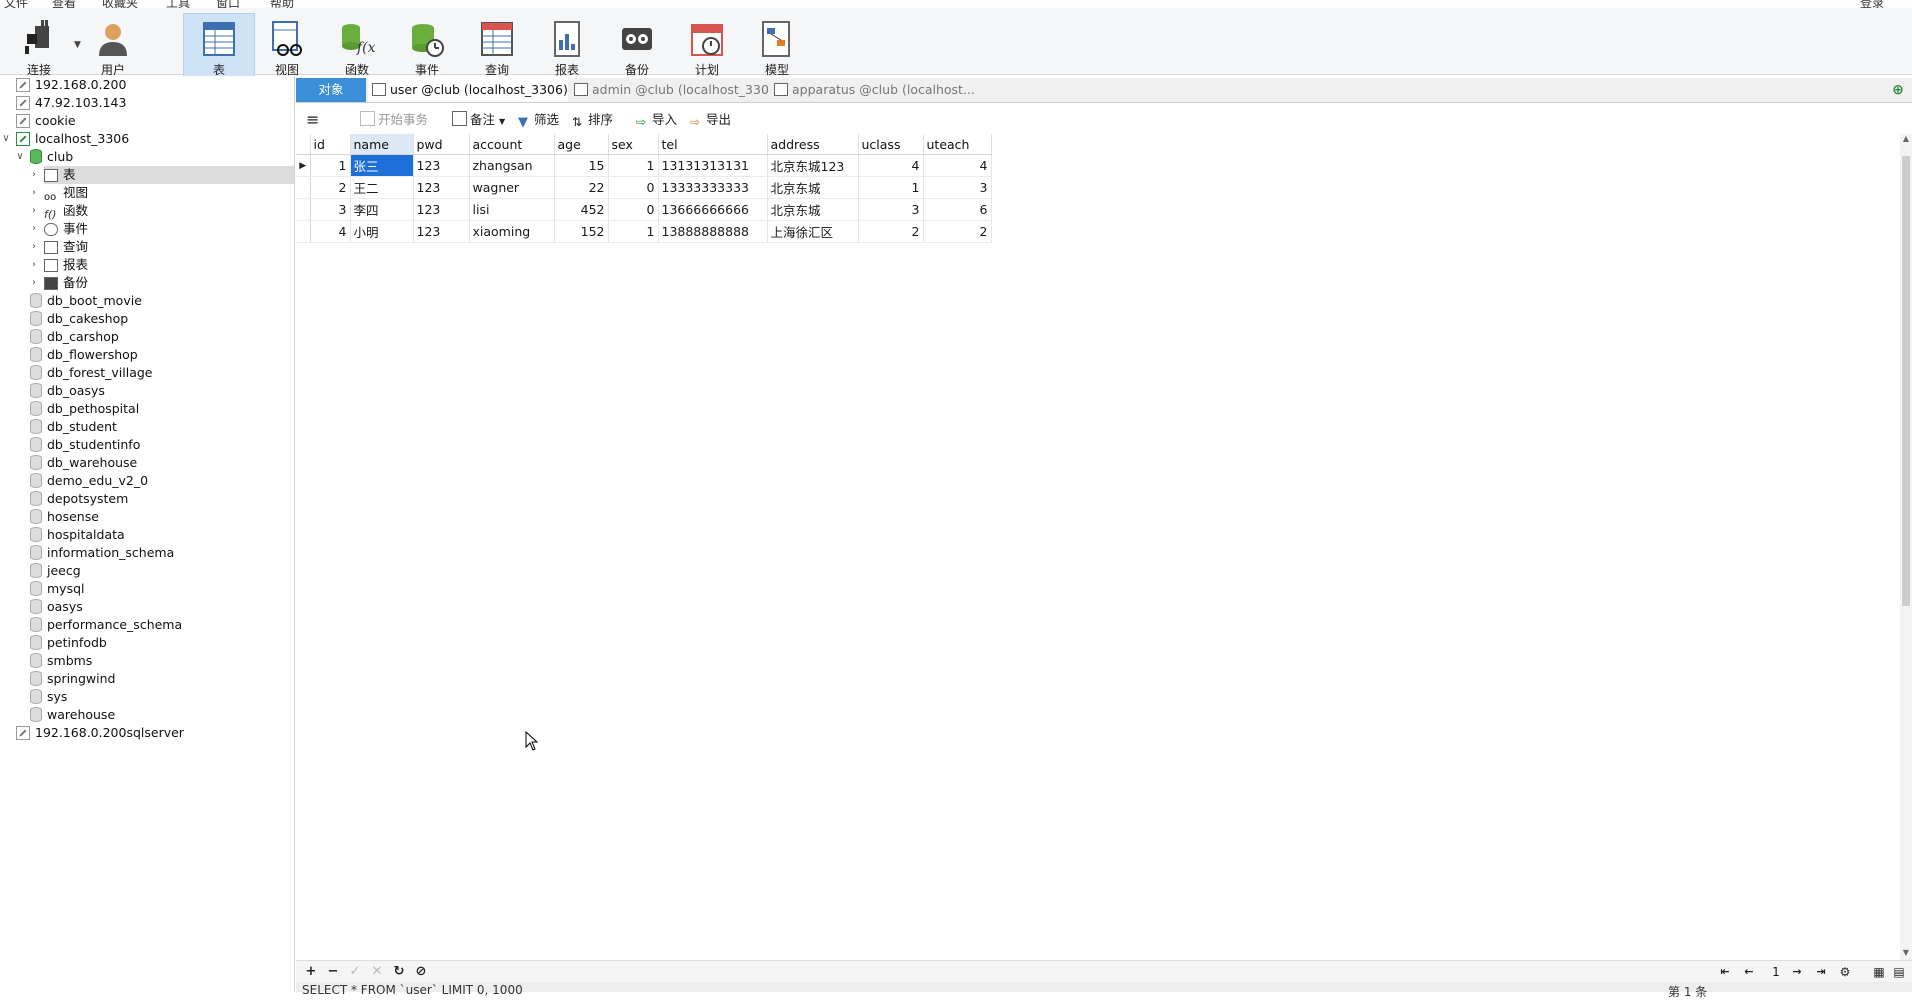  What do you see at coordinates (1906, 140) in the screenshot?
I see `scroll-up-icon: ▲` at bounding box center [1906, 140].